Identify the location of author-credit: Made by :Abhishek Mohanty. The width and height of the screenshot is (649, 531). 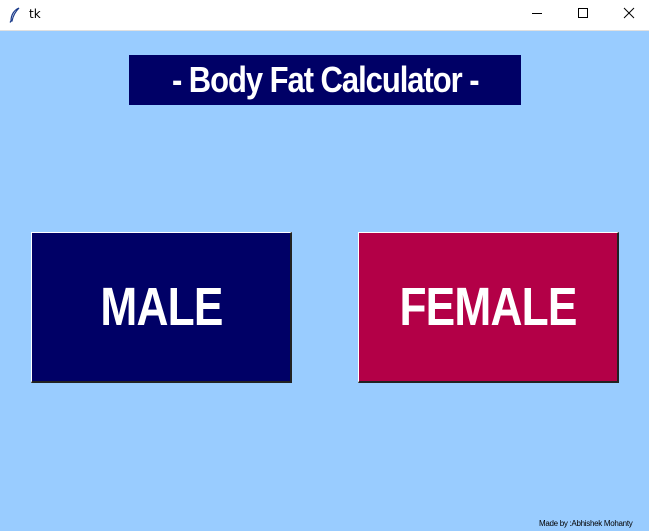
(586, 523).